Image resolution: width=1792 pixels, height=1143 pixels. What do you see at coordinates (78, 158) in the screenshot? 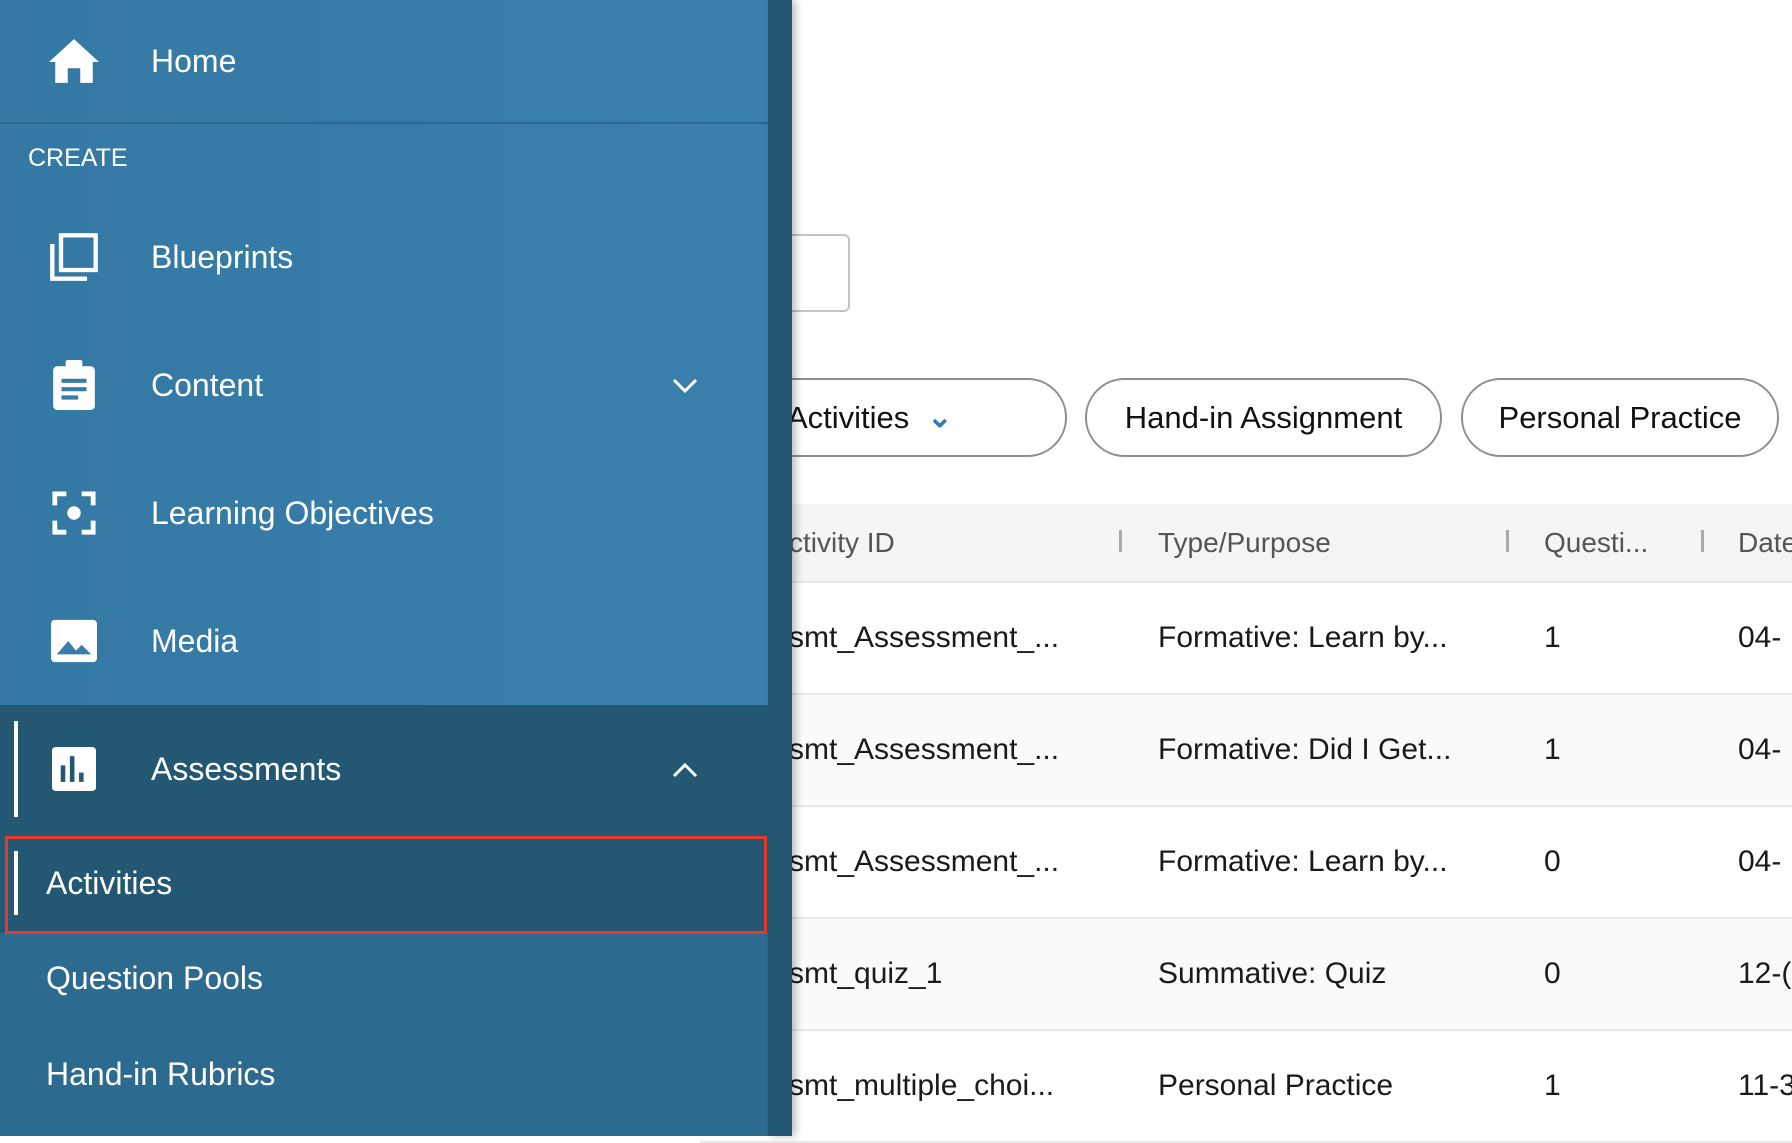
I see `section-label-create: CREATE` at bounding box center [78, 158].